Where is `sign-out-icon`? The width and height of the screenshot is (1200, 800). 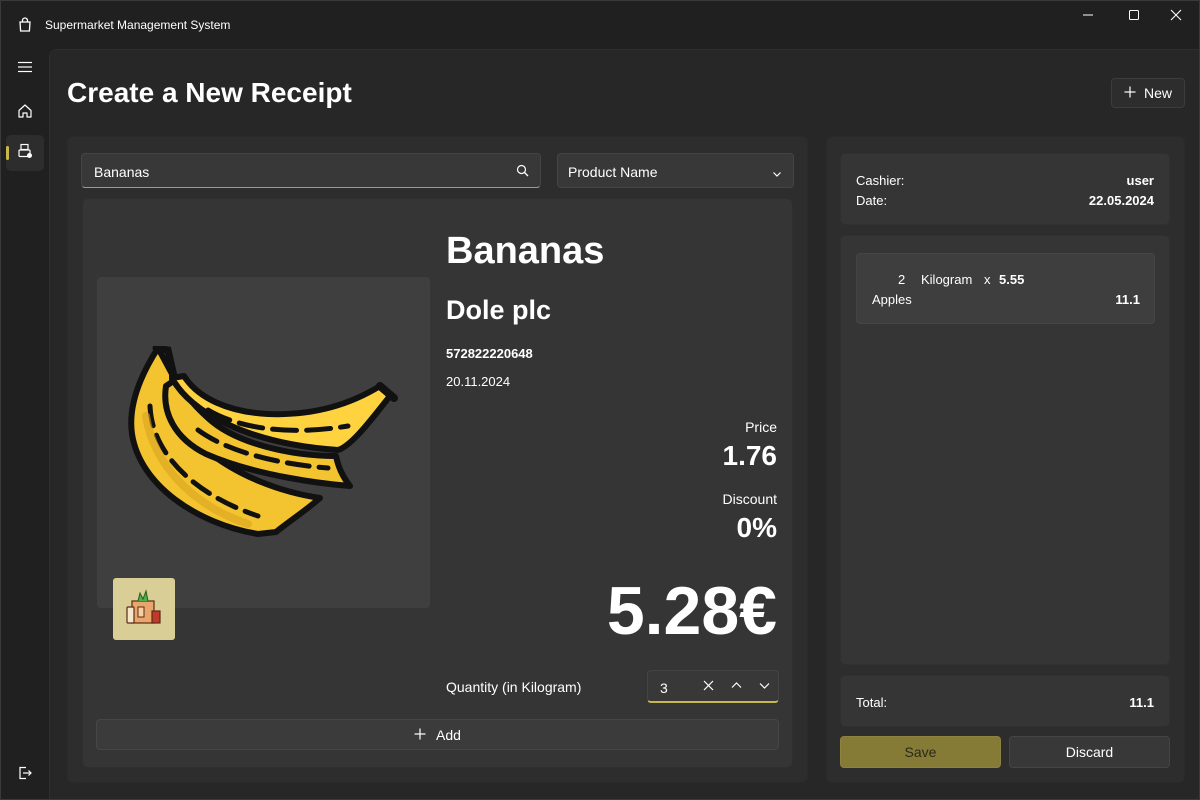 sign-out-icon is located at coordinates (25, 775).